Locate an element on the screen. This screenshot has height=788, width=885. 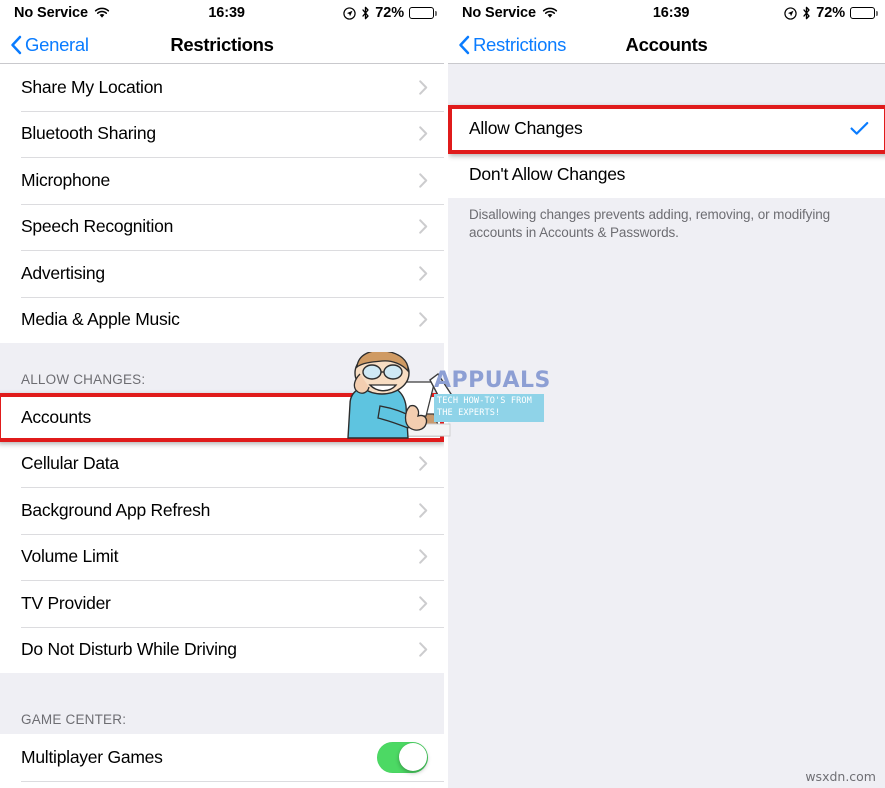
section-header-allow-changes: ALLOW CHANGES: is located at coordinates (222, 368).